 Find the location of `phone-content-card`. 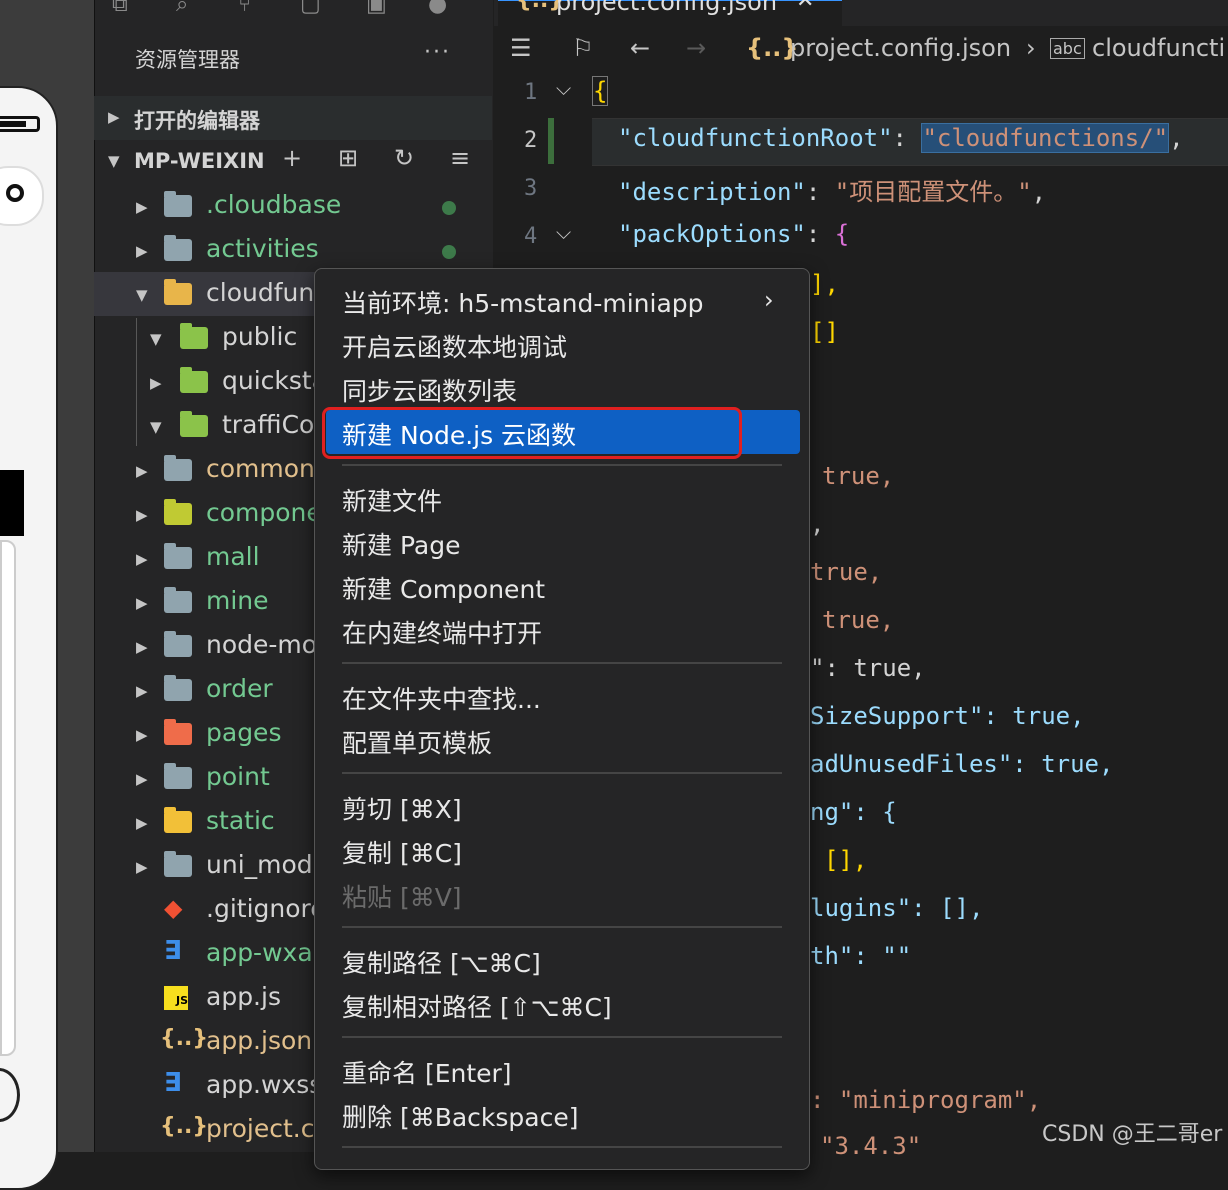

phone-content-card is located at coordinates (8, 798).